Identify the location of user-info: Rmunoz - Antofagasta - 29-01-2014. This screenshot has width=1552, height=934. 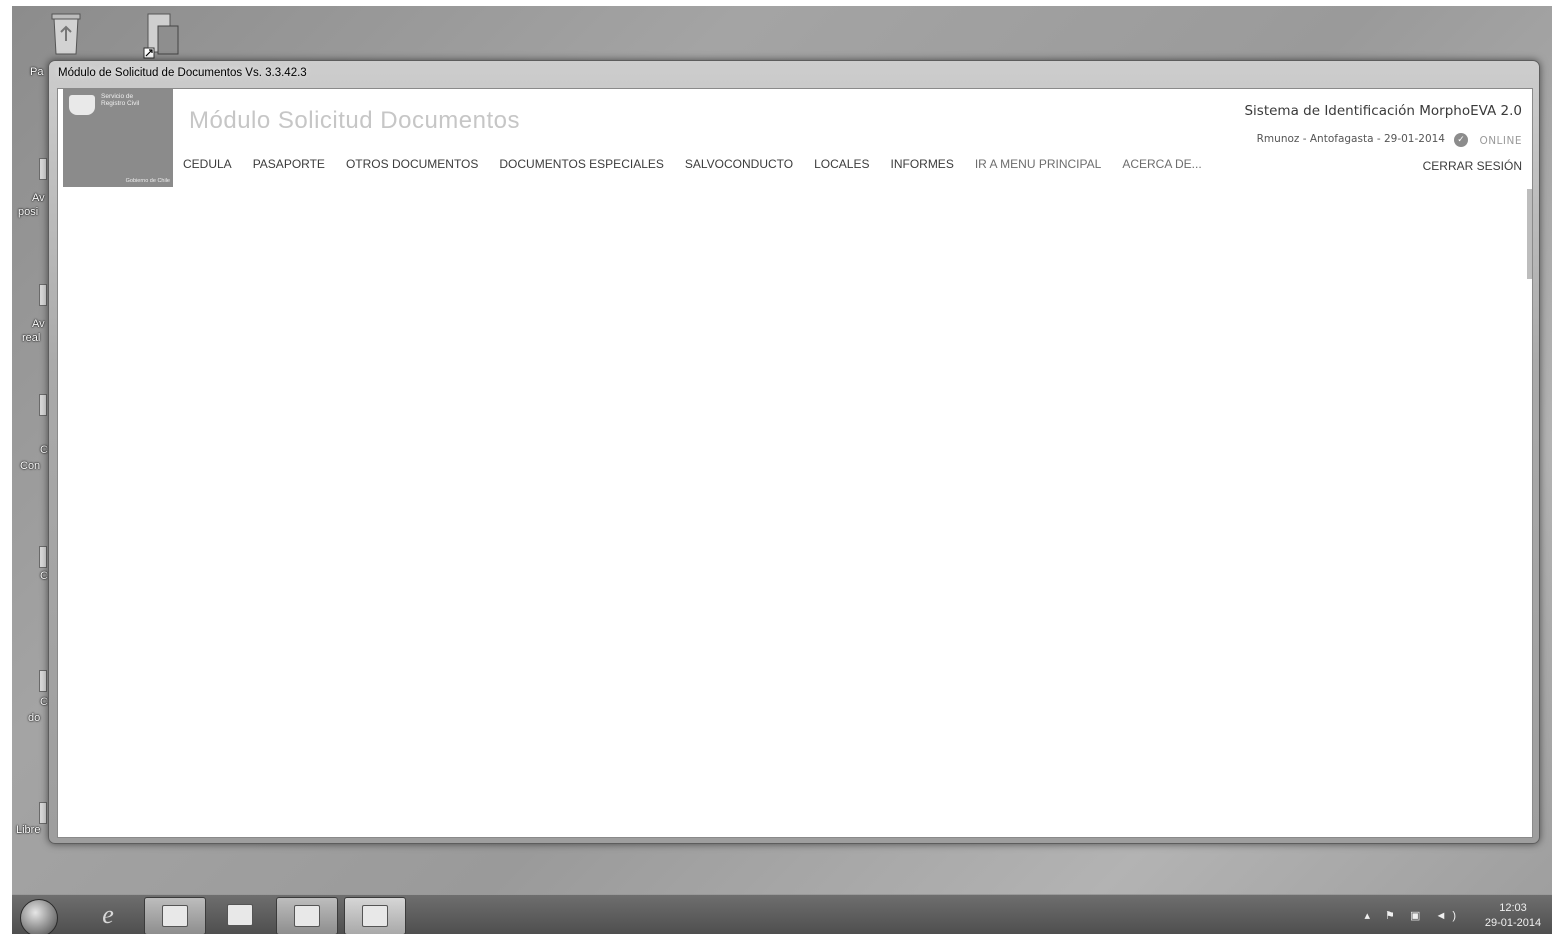
(1350, 139).